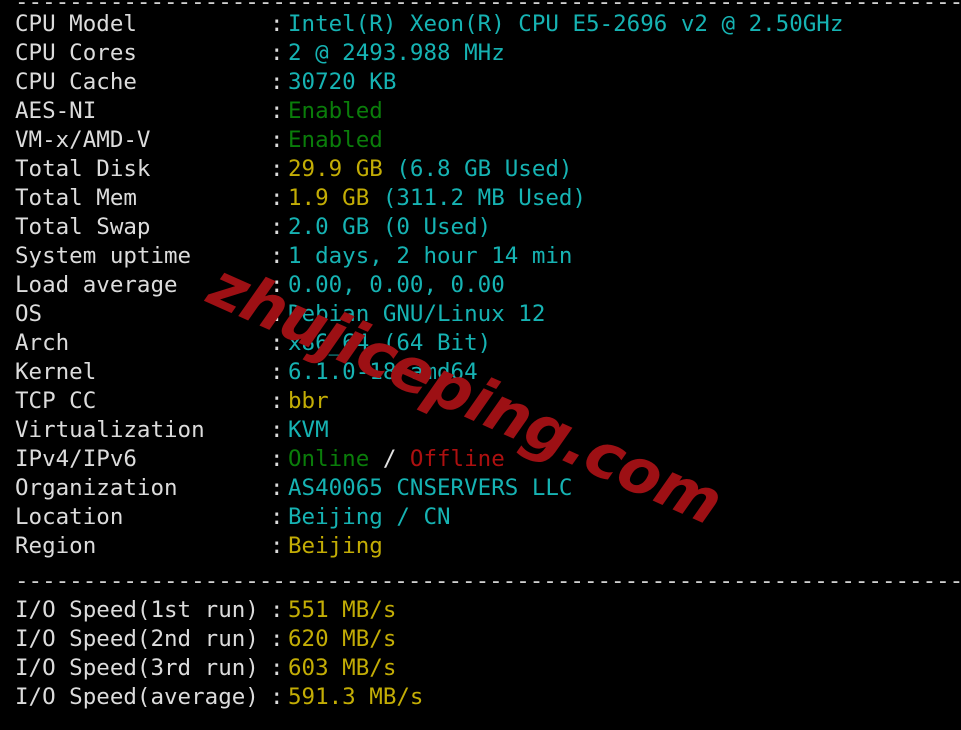  Describe the element at coordinates (342, 639) in the screenshot. I see `io-speed-value: 620 MB/s` at that location.